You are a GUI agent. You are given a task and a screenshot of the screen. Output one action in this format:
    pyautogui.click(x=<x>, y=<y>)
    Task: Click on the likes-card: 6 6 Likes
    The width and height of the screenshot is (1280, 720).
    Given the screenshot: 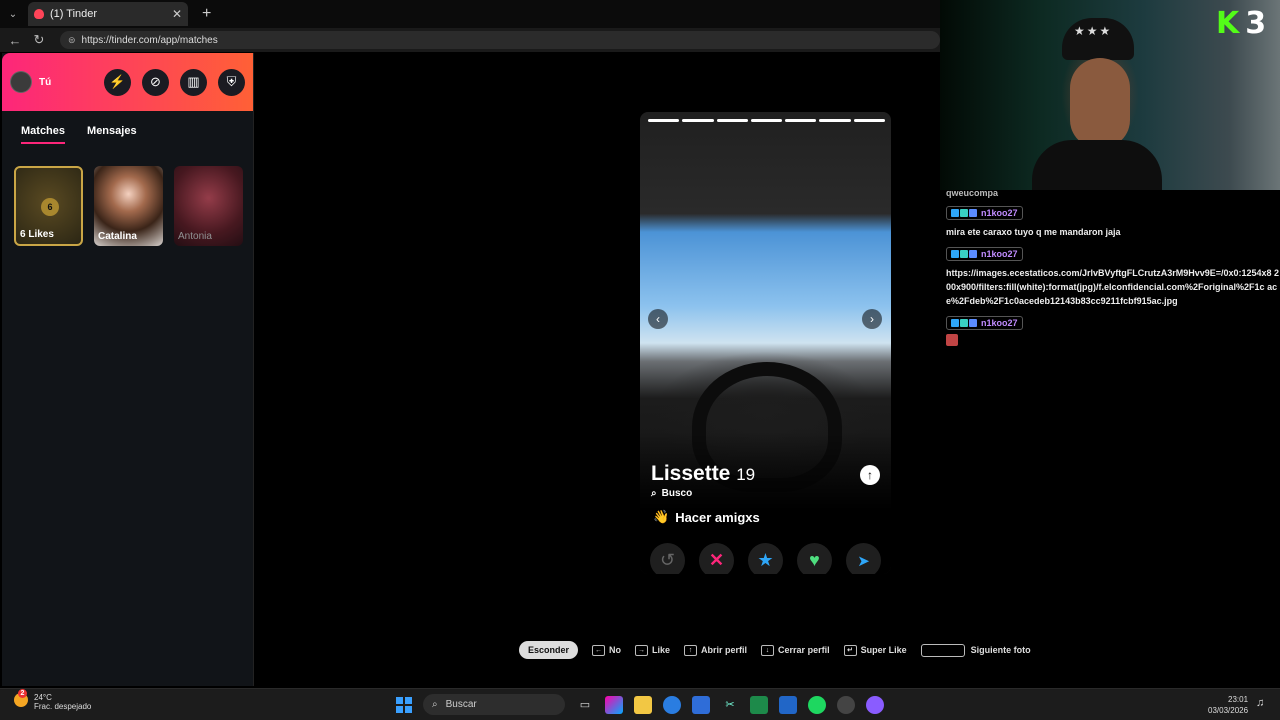 What is the action you would take?
    pyautogui.click(x=48, y=206)
    